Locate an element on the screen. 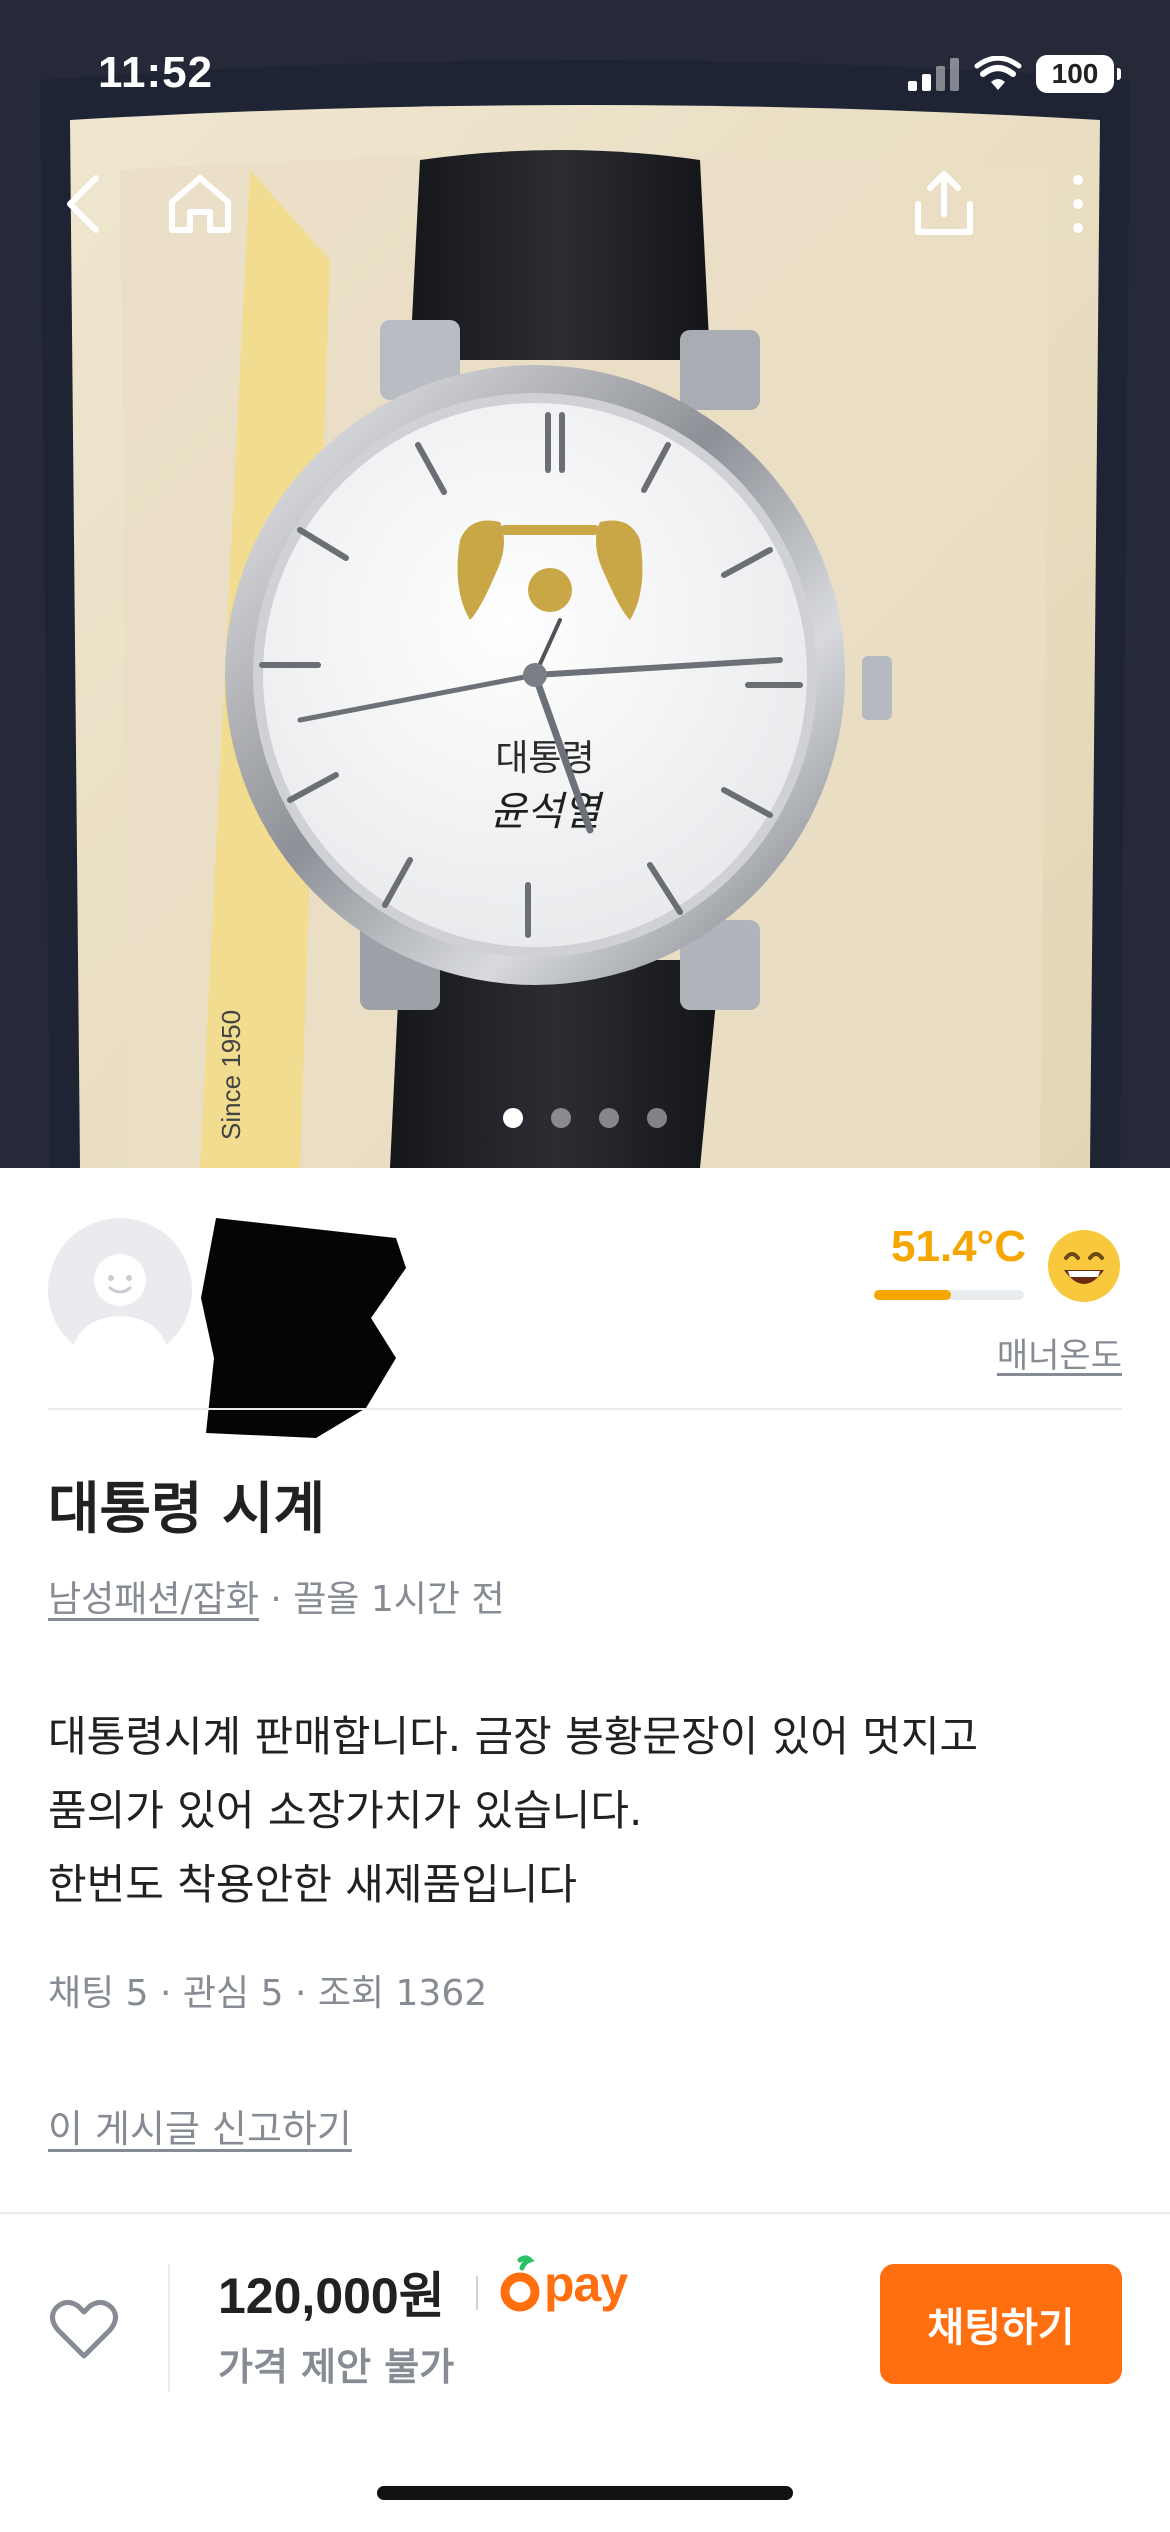  description-line: 품의가 있어 소장가치가 있습니다. is located at coordinates (345, 1810).